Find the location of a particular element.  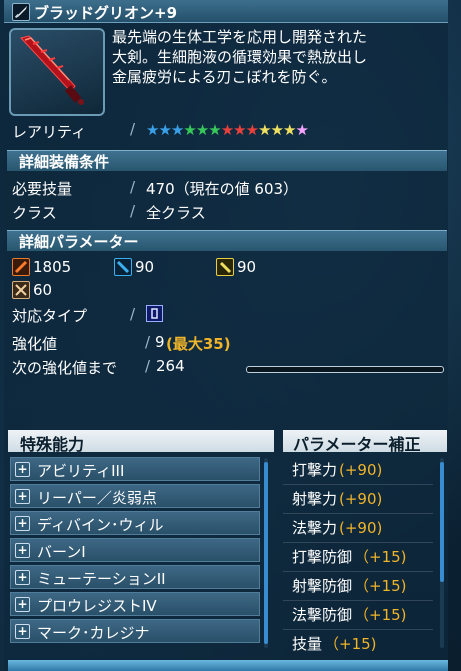

tech-attack-icon is located at coordinates (225, 267).